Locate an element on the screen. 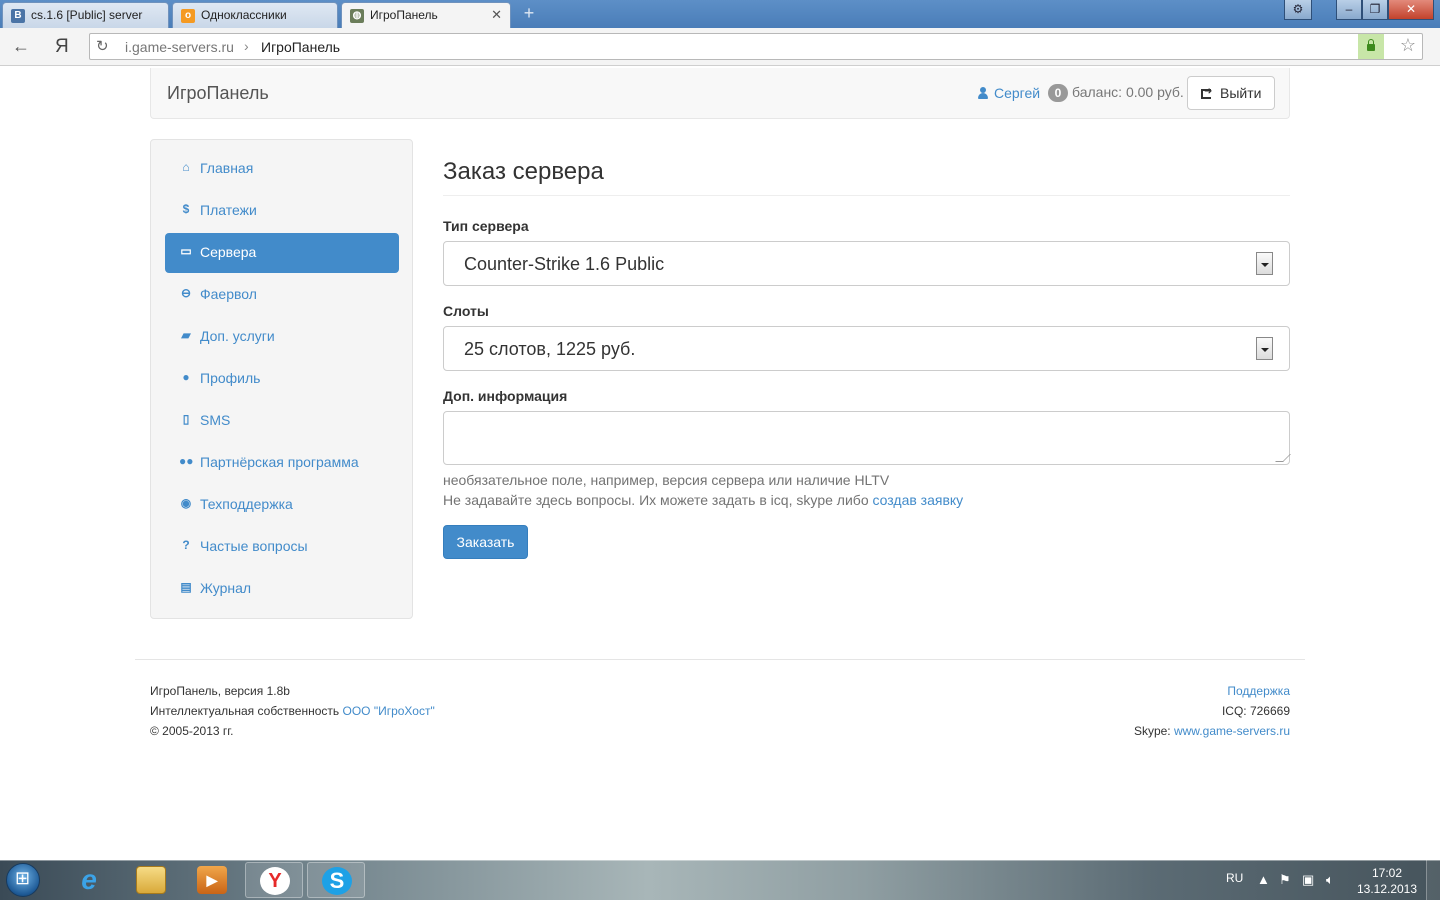 The width and height of the screenshot is (1440, 900). windows-taskbar: e ▶ Y S RU ▲ ⚑ ▣ 🔈︎ 17:02 13.12.2013 is located at coordinates (720, 880).